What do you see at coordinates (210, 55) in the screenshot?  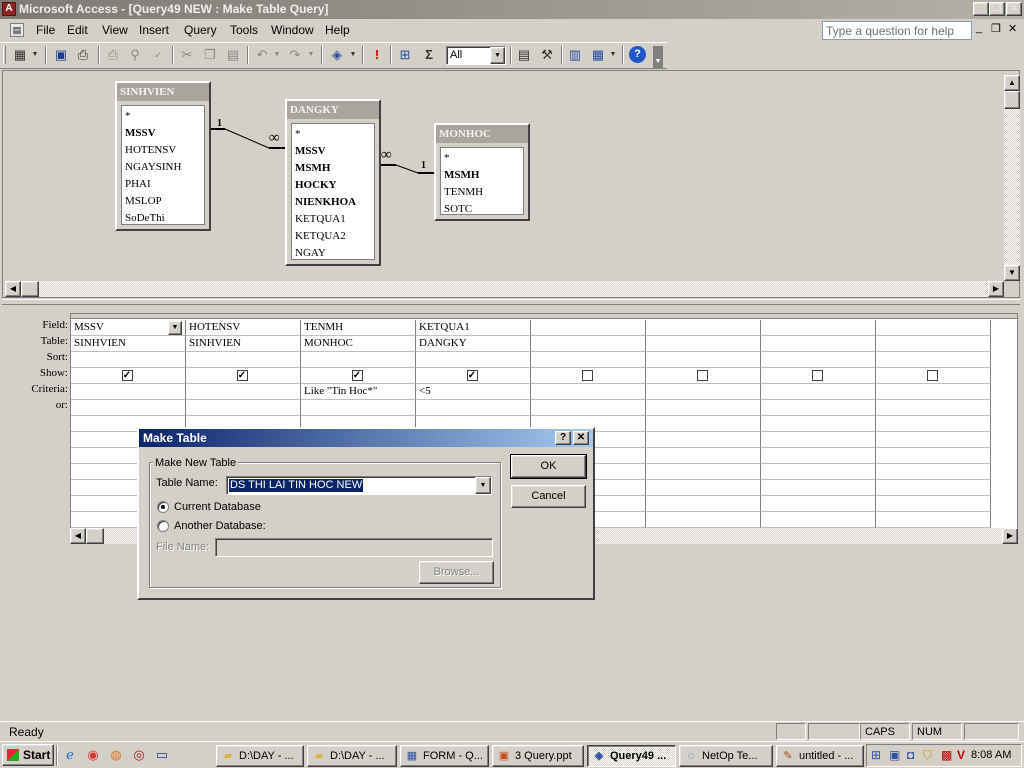 I see `copy-icon: ❐` at bounding box center [210, 55].